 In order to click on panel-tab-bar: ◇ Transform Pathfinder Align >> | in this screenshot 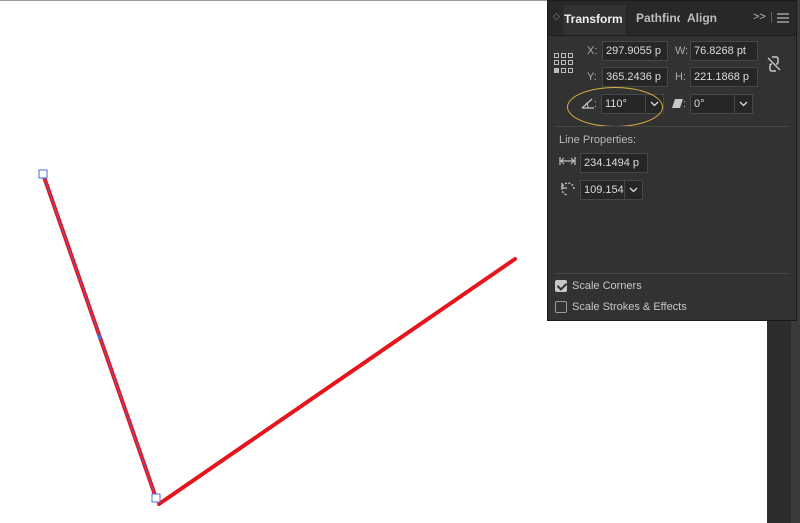, I will do `click(672, 18)`.